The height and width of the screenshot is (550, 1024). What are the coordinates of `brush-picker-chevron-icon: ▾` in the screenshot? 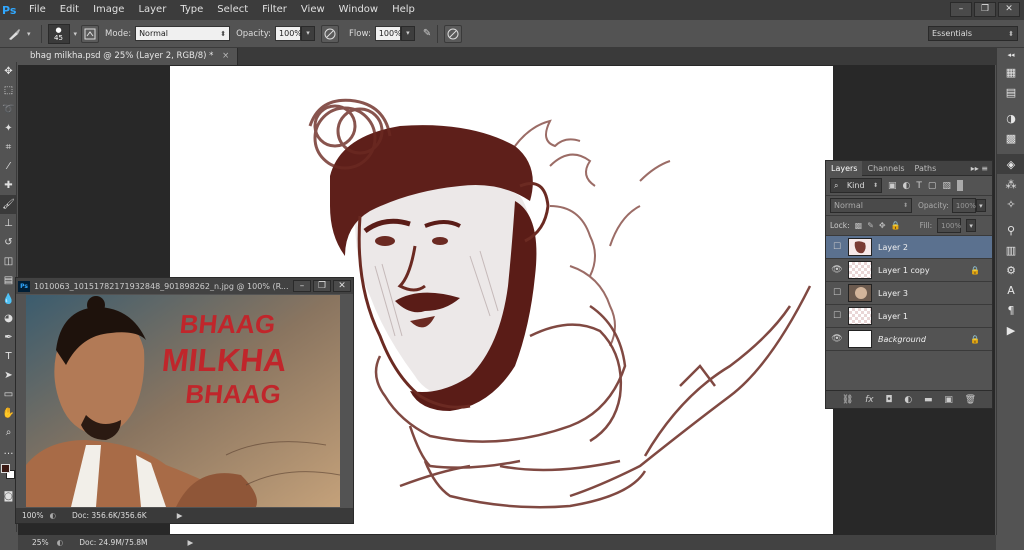 It's located at (76, 34).